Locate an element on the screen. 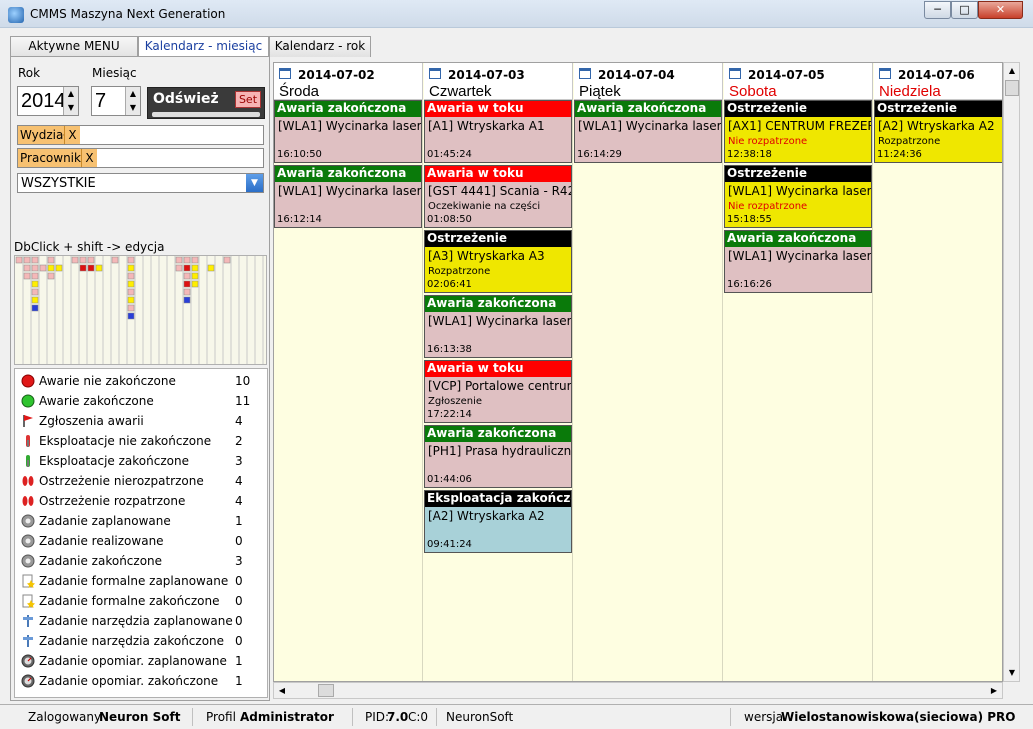 The height and width of the screenshot is (729, 1033). mini-month-grid is located at coordinates (140, 310).